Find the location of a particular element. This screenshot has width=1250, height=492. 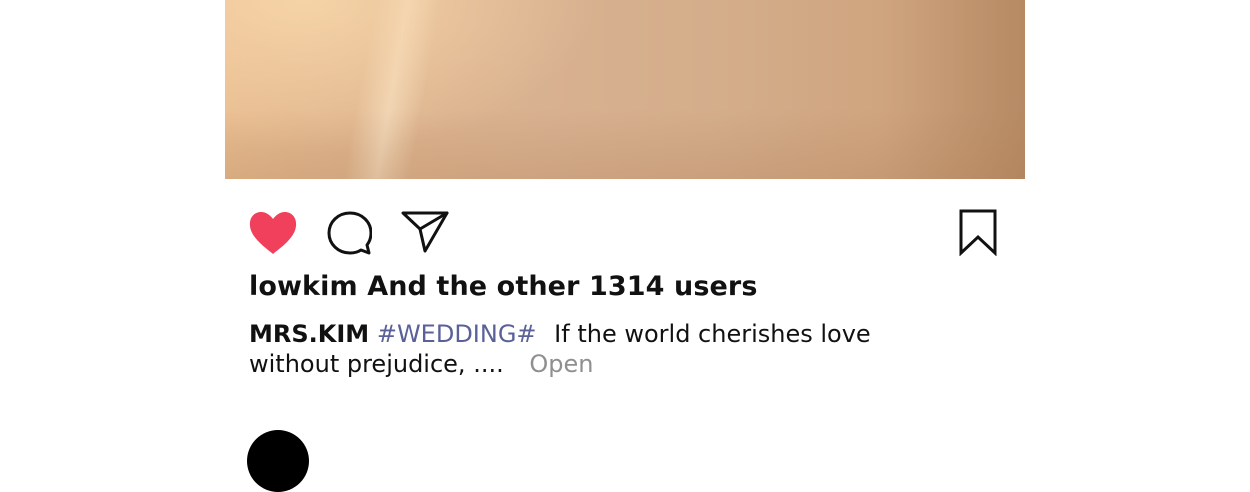

caption-username: MRS.KIM is located at coordinates (309, 334).